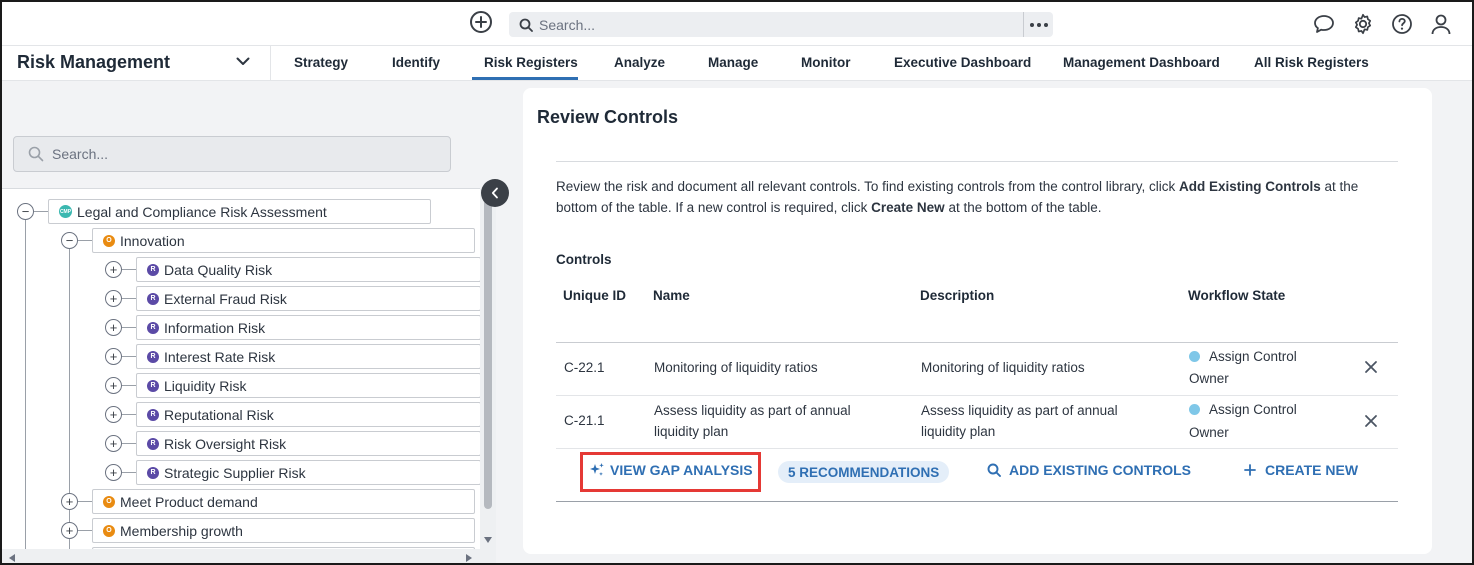 The width and height of the screenshot is (1474, 565). What do you see at coordinates (736, 368) in the screenshot?
I see `control-name: Monitoring of liquidity ratios` at bounding box center [736, 368].